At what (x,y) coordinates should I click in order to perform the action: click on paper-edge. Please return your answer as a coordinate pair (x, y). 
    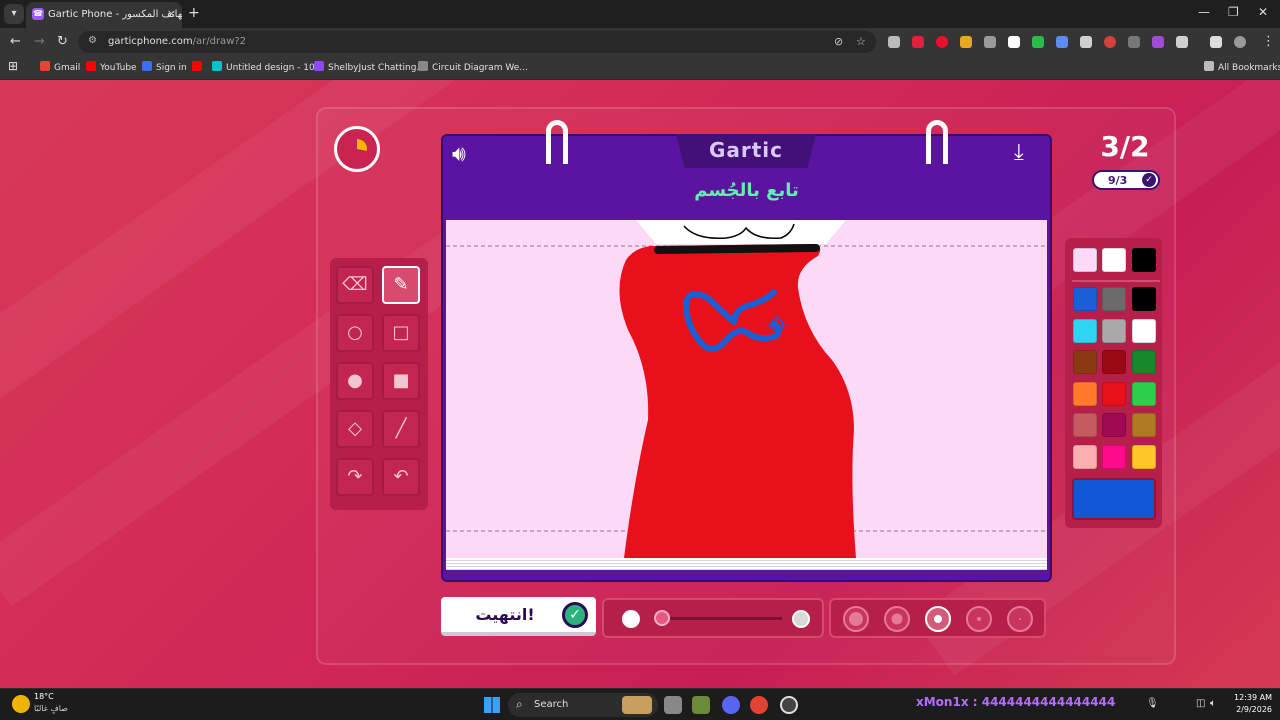
    Looking at the image, I should click on (746, 564).